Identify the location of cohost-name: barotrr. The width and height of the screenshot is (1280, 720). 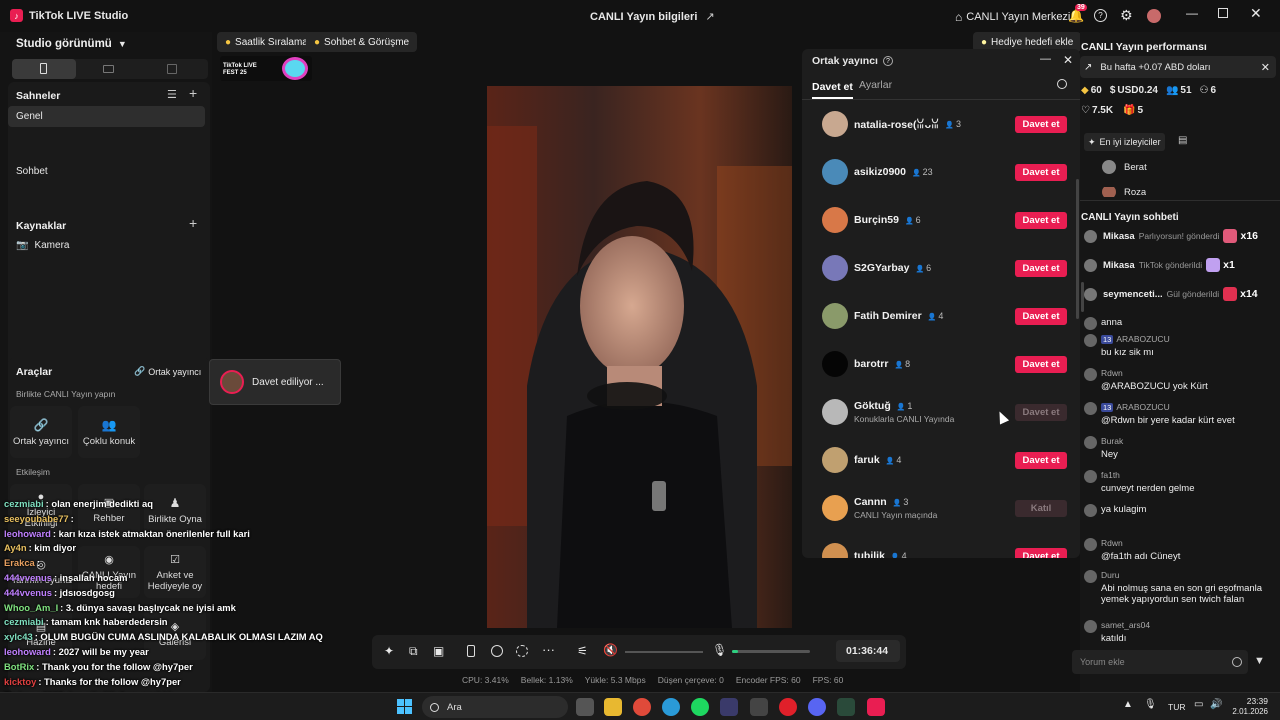
(871, 364).